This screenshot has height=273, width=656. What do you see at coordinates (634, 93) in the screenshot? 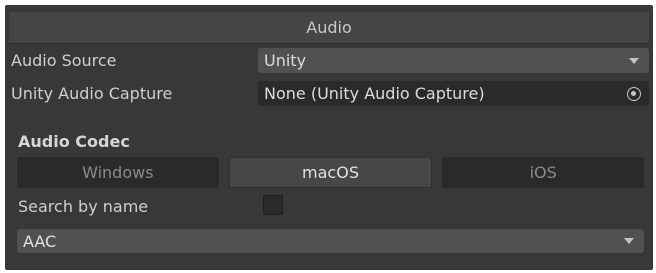
I see `target-icon` at bounding box center [634, 93].